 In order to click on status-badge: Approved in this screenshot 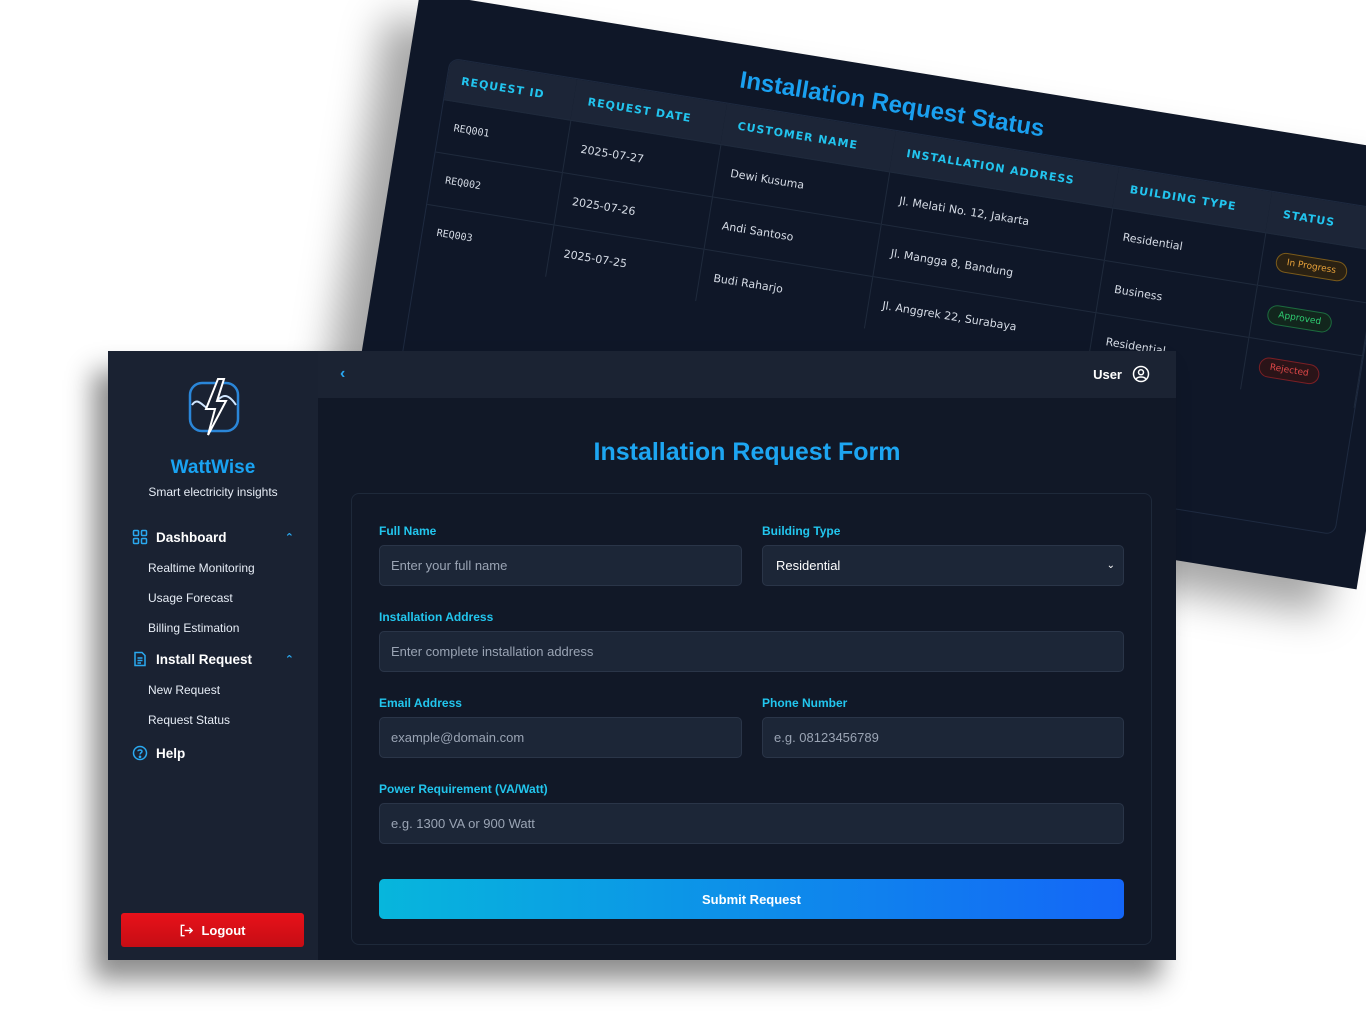, I will do `click(1299, 318)`.